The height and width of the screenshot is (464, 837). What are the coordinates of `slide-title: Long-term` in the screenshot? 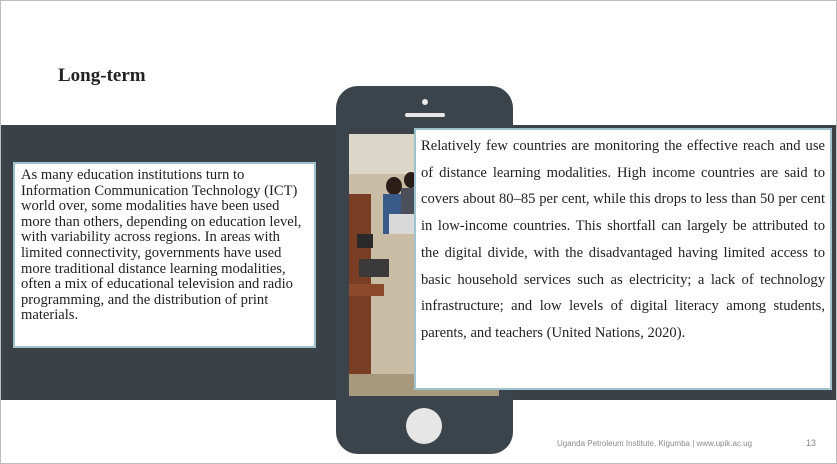 It's located at (102, 75).